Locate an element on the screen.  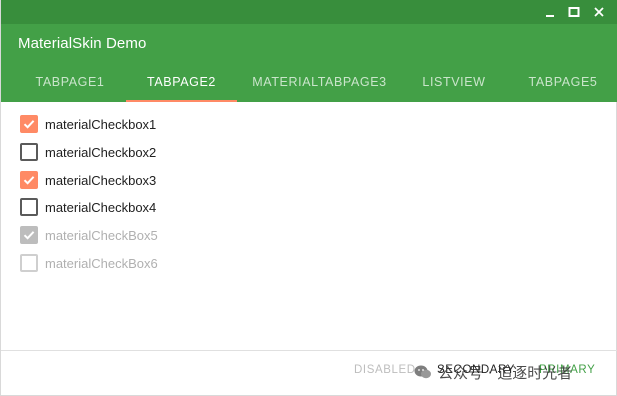
tab-materialtabpage3: MATERIALTABPAGE3 is located at coordinates (319, 82).